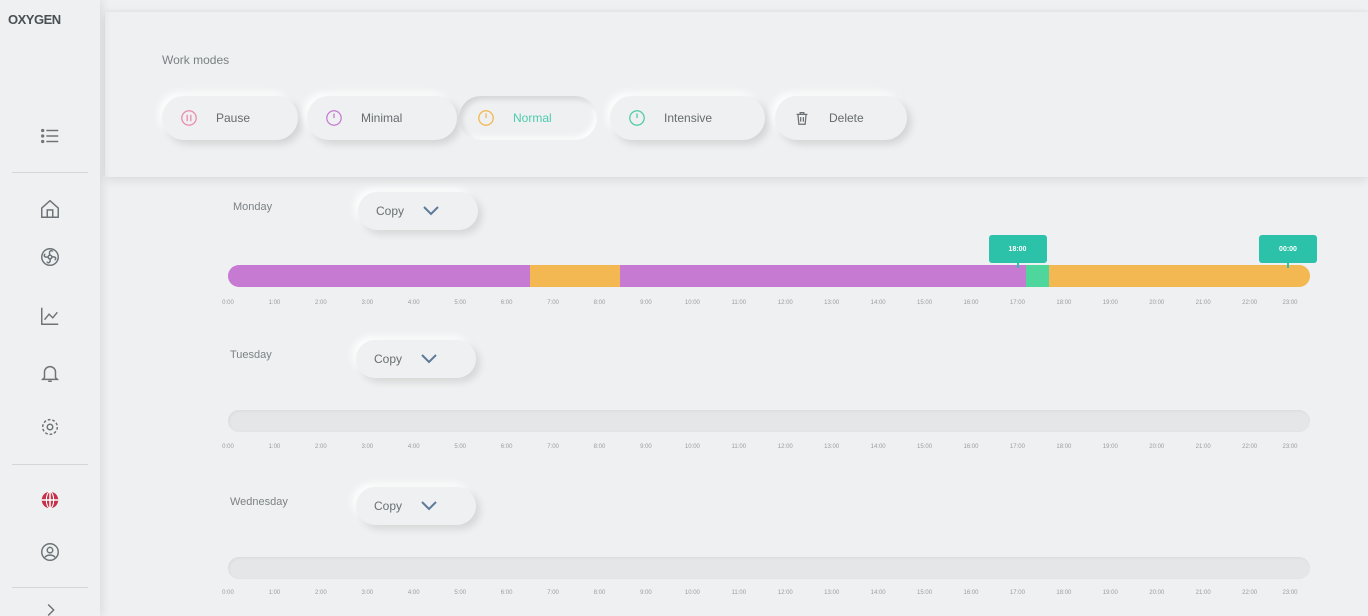 Image resolution: width=1368 pixels, height=616 pixels. I want to click on pause-icon, so click(189, 118).